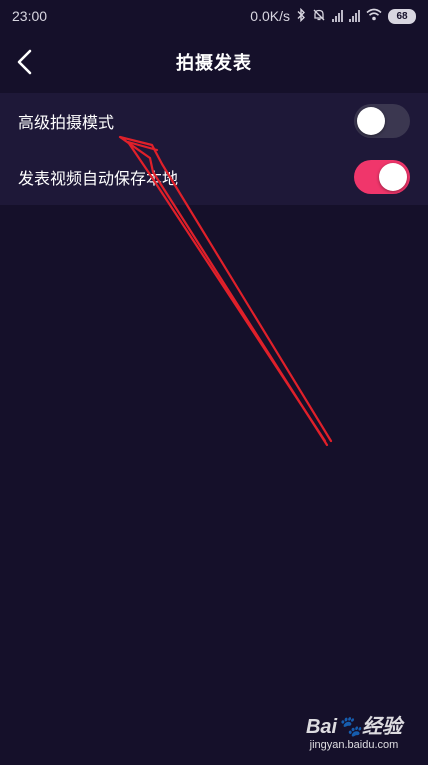 Image resolution: width=428 pixels, height=765 pixels. I want to click on setting-label: 发表视频自动保存本地, so click(98, 178).